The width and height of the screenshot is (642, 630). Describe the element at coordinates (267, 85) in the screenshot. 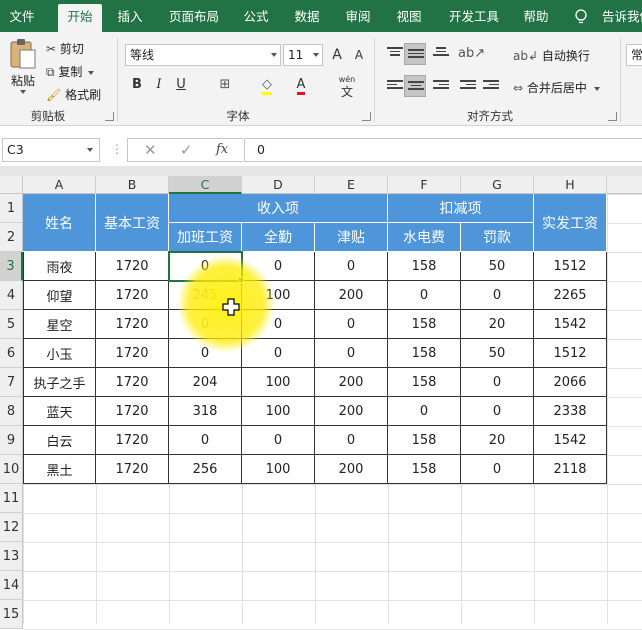

I see `fill-color-button: ◇` at that location.